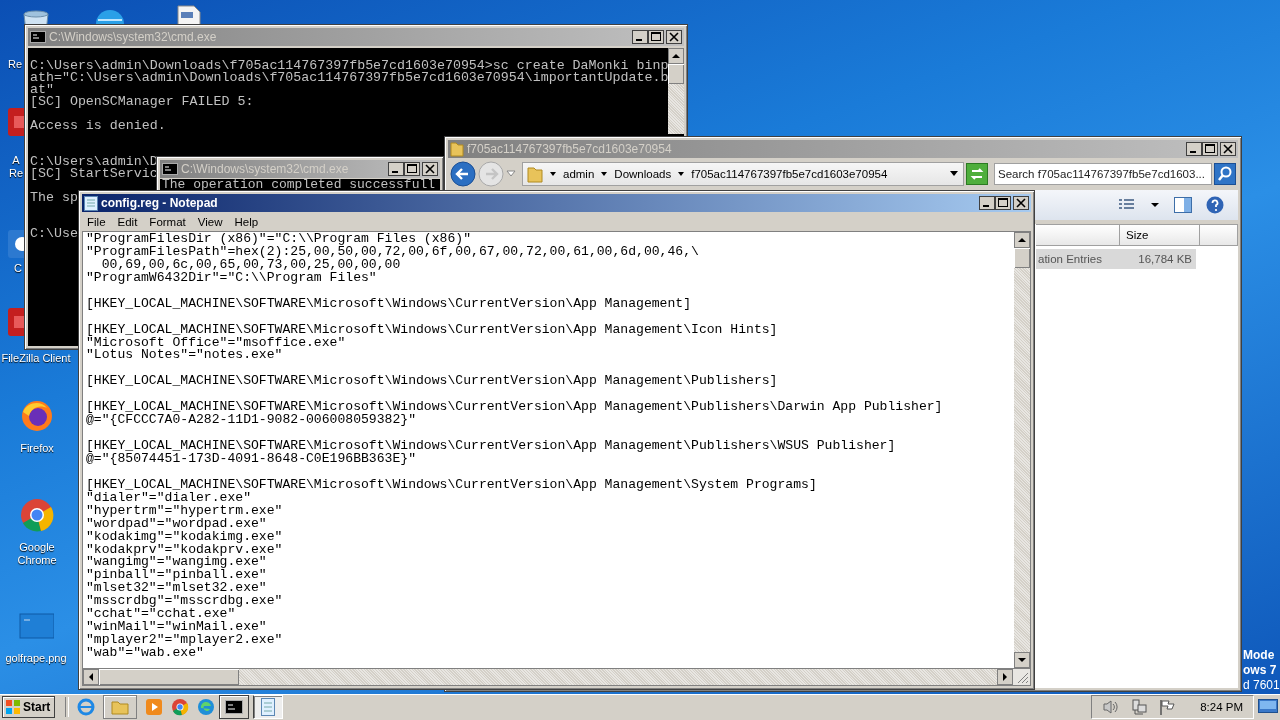 This screenshot has height=720, width=1280. Describe the element at coordinates (94, 174) in the screenshot. I see `console-line: [SC] StartServic` at that location.